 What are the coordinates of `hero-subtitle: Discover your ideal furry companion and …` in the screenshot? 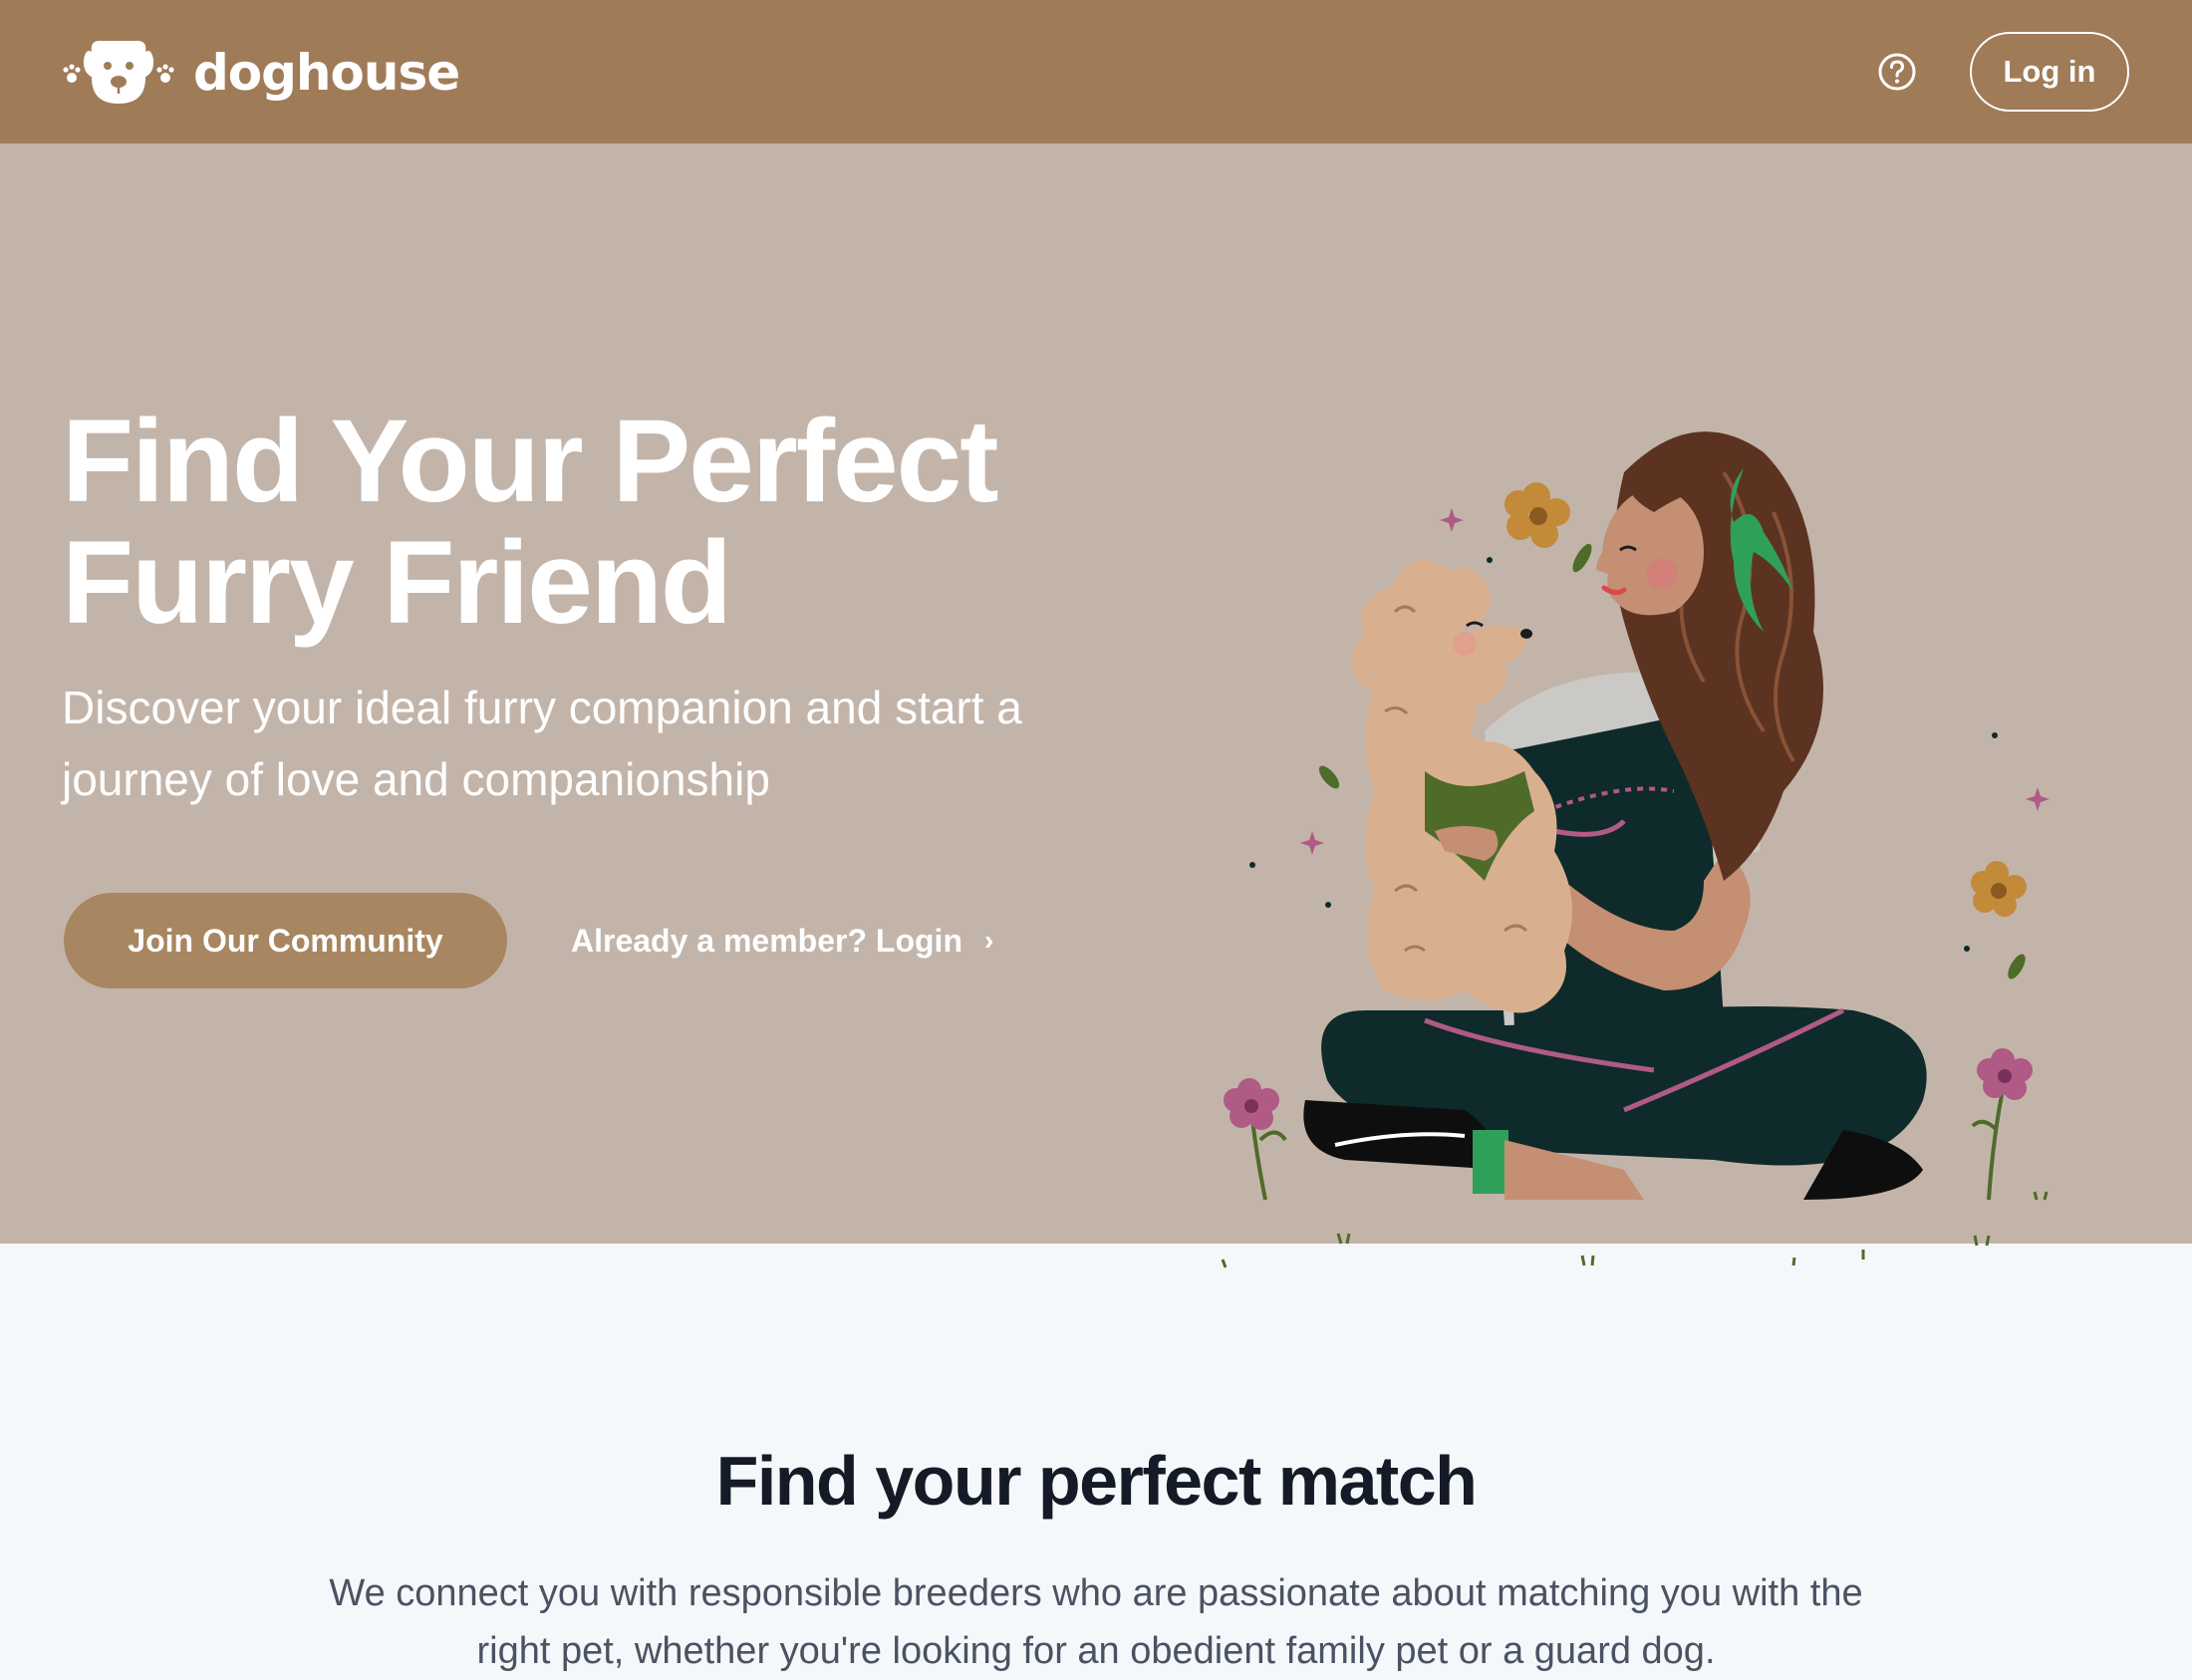 It's located at (542, 743).